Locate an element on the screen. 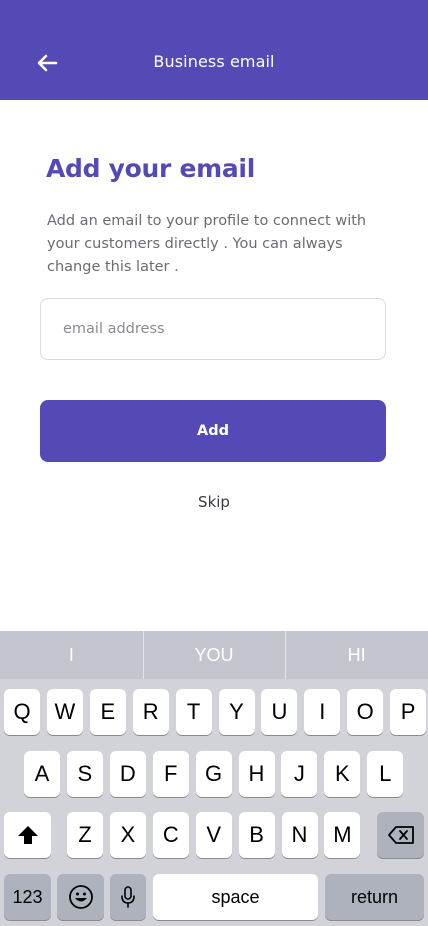 The image size is (428, 926). key-r: R is located at coordinates (150, 712).